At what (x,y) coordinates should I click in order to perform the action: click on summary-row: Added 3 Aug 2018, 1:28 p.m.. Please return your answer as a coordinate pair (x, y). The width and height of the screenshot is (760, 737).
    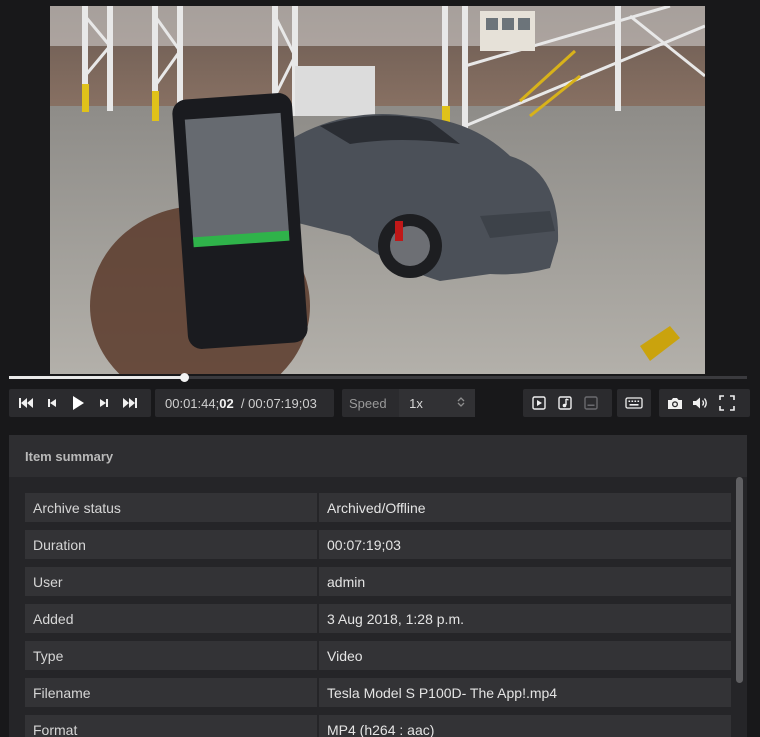
    Looking at the image, I should click on (378, 618).